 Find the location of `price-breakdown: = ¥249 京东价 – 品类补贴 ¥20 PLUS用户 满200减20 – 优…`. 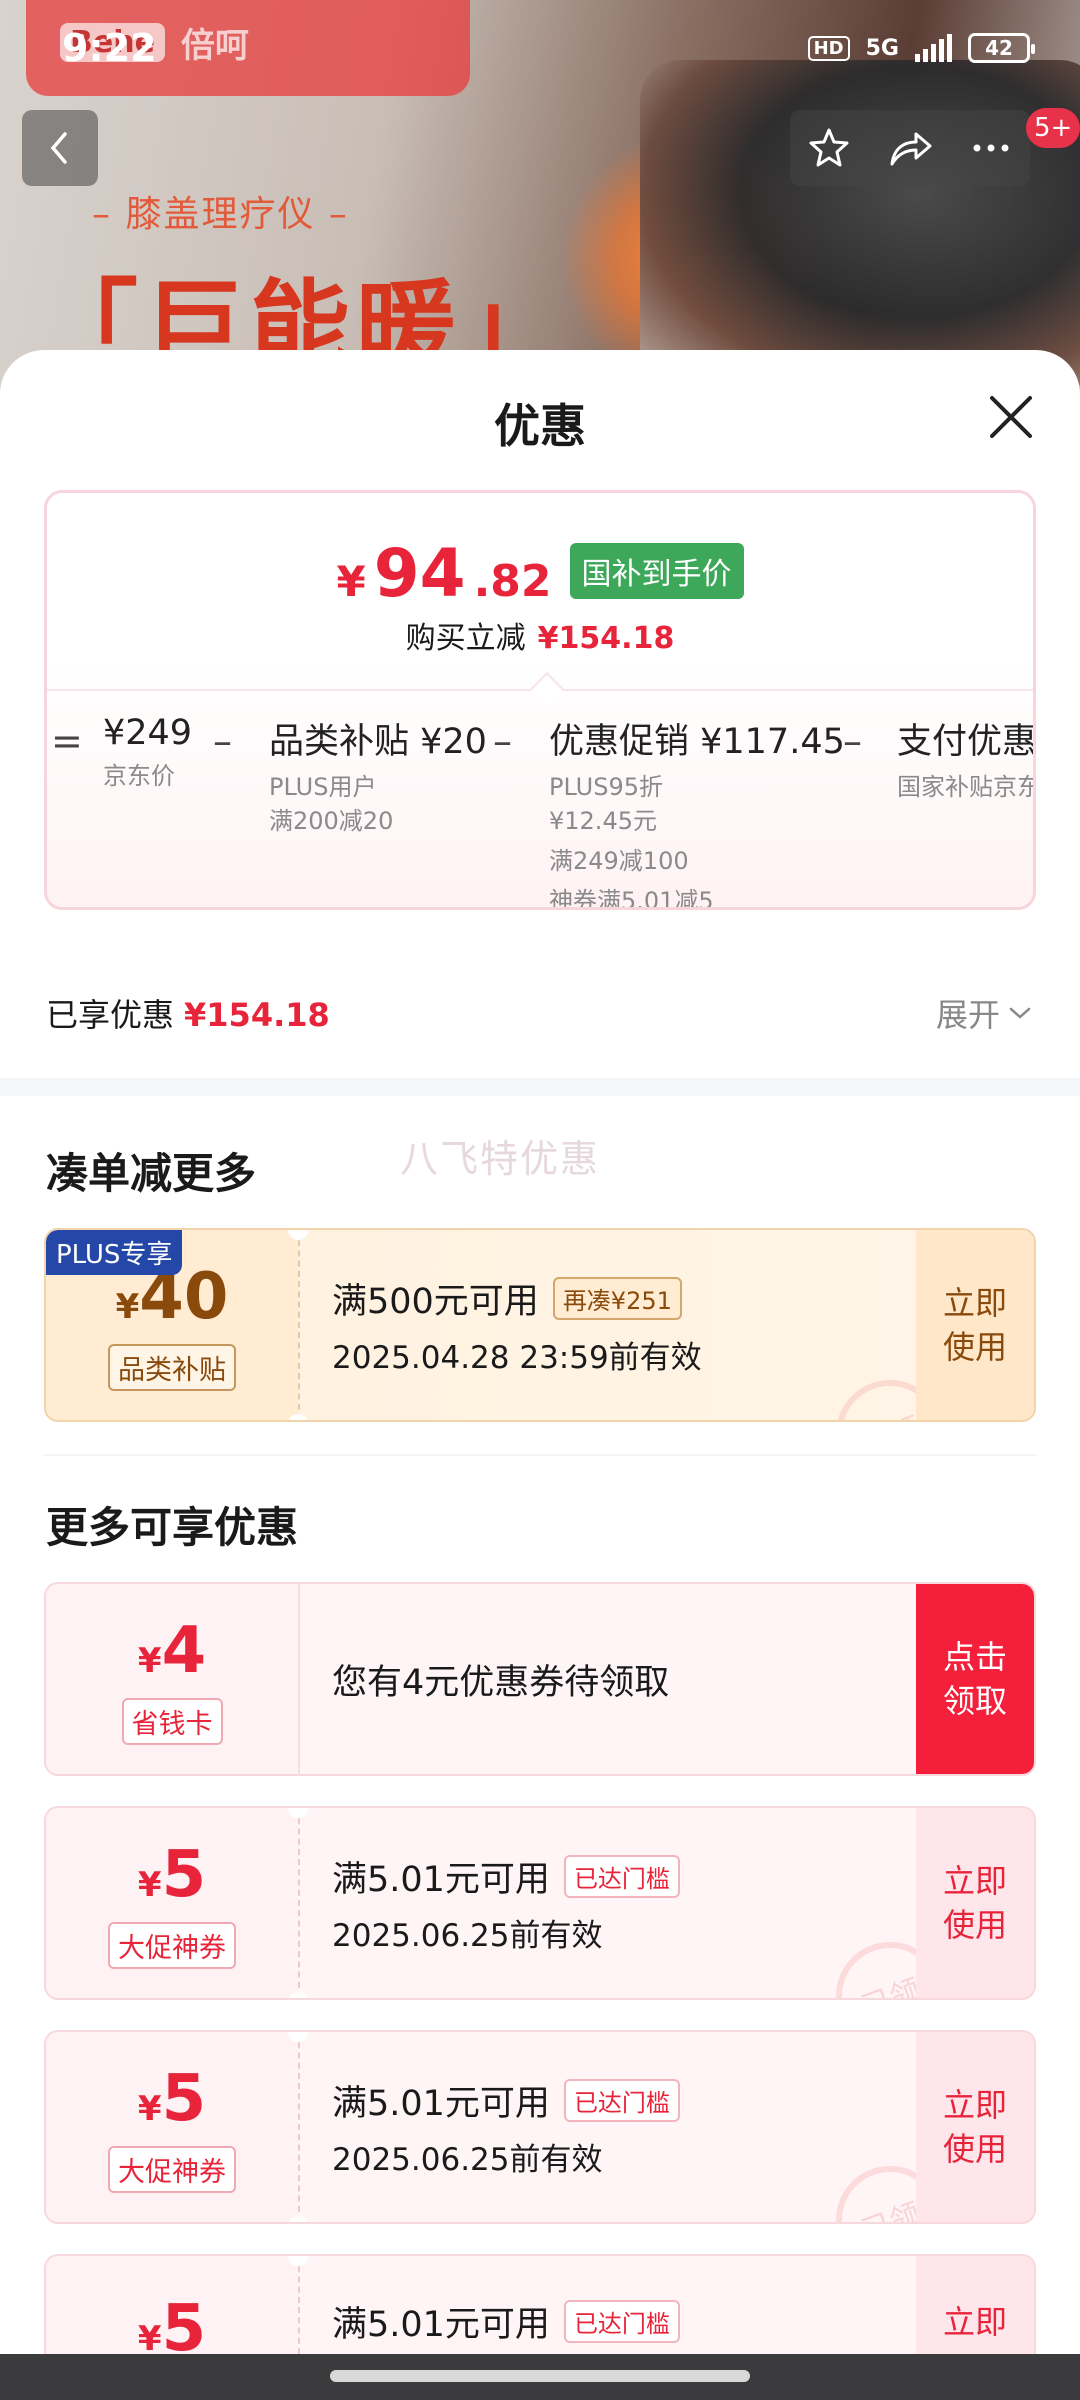

price-breakdown: = ¥249 京东价 – 品类补贴 ¥20 PLUS用户 满200减20 – 优… is located at coordinates (541, 810).